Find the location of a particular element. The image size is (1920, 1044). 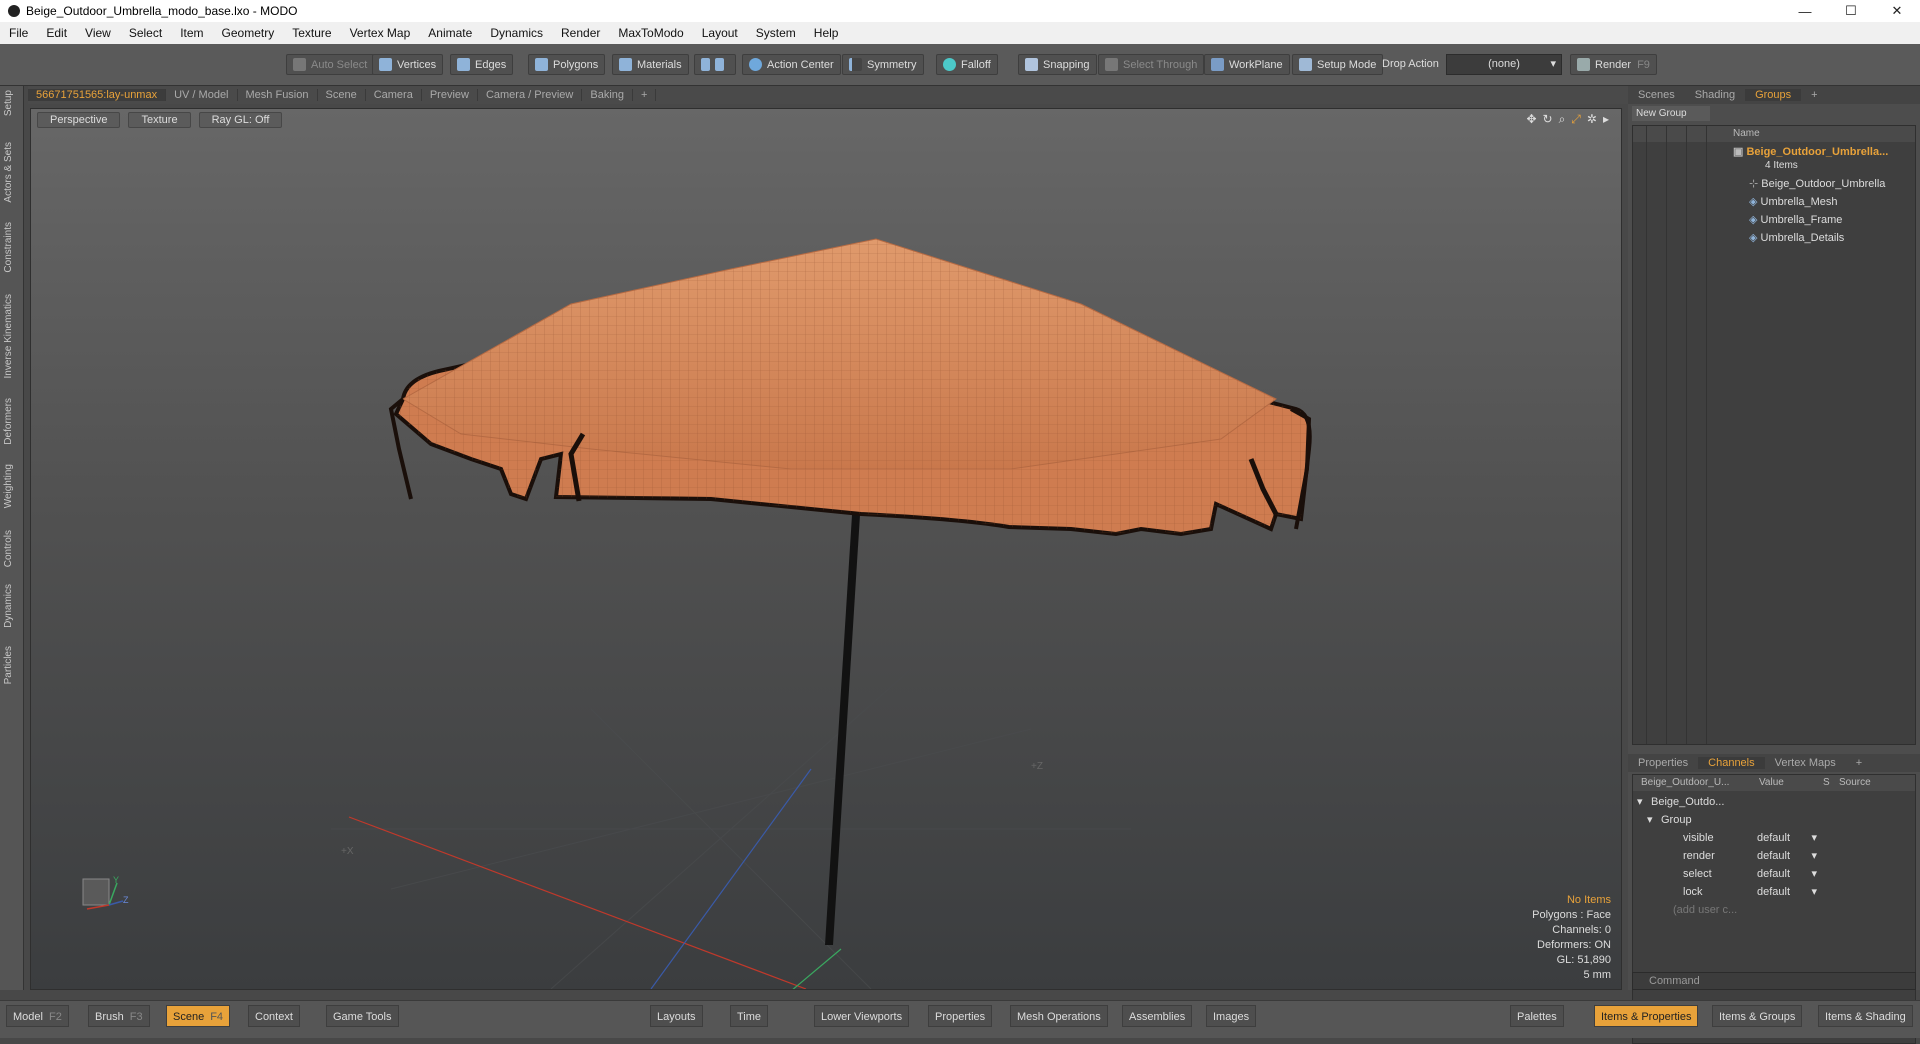

channel-row-lock: lock default is located at coordinates (1775, 892).